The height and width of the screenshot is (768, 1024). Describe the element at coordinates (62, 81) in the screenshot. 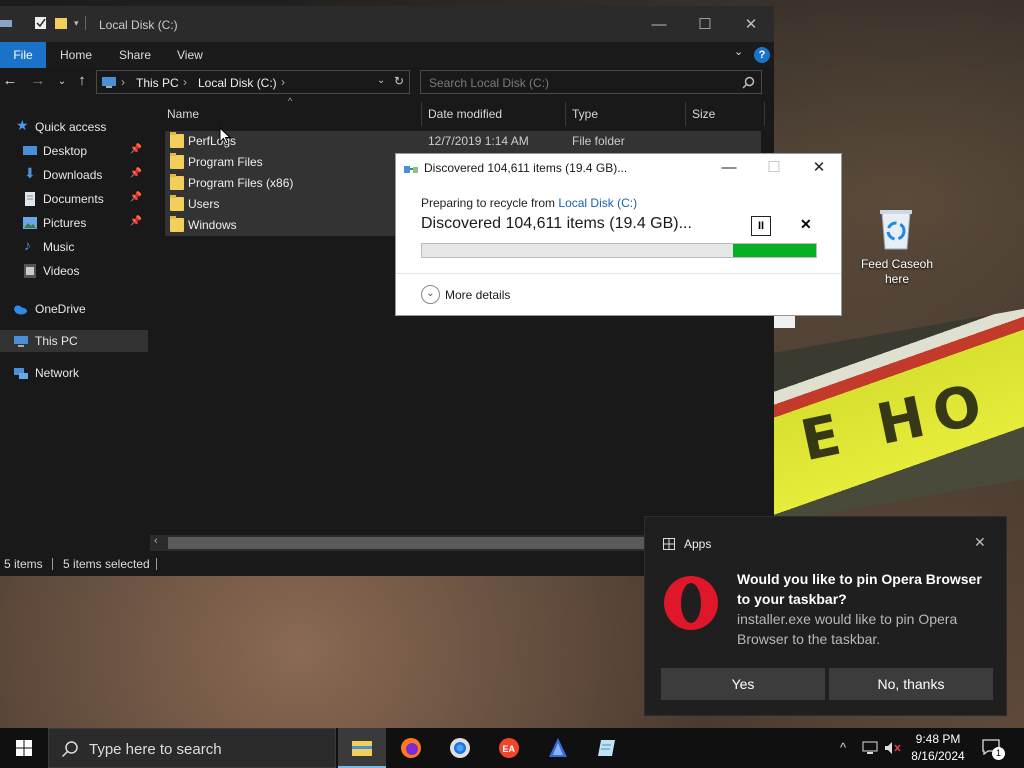

I see `recent-locations-icon: ⌄` at that location.